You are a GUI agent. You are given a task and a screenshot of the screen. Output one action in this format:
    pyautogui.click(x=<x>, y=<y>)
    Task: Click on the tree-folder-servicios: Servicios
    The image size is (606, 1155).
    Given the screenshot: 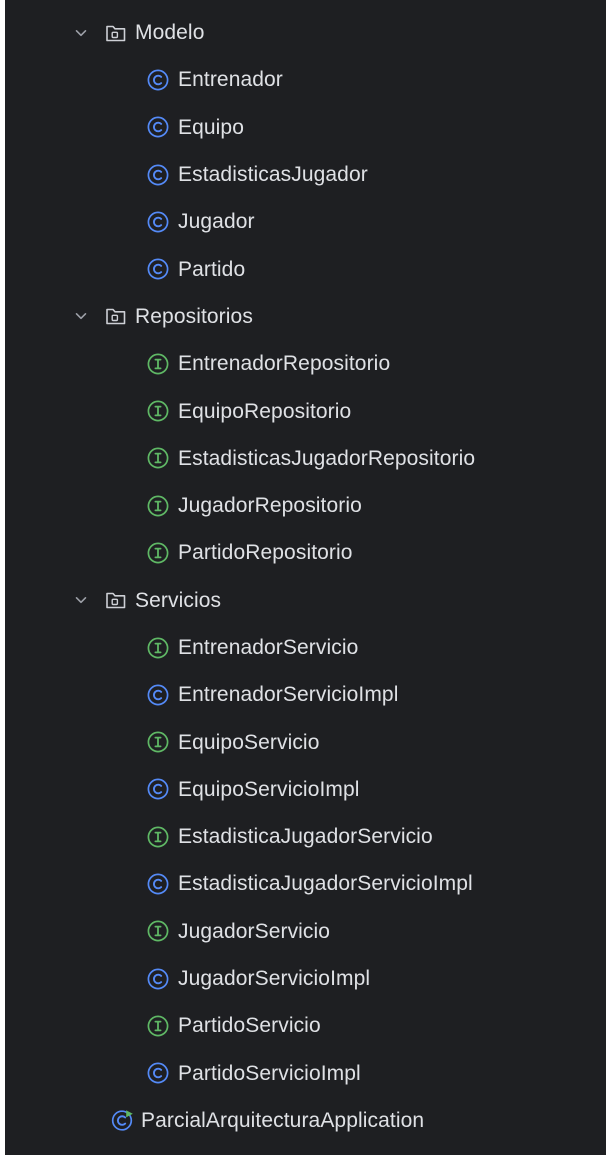 What is the action you would take?
    pyautogui.click(x=305, y=600)
    